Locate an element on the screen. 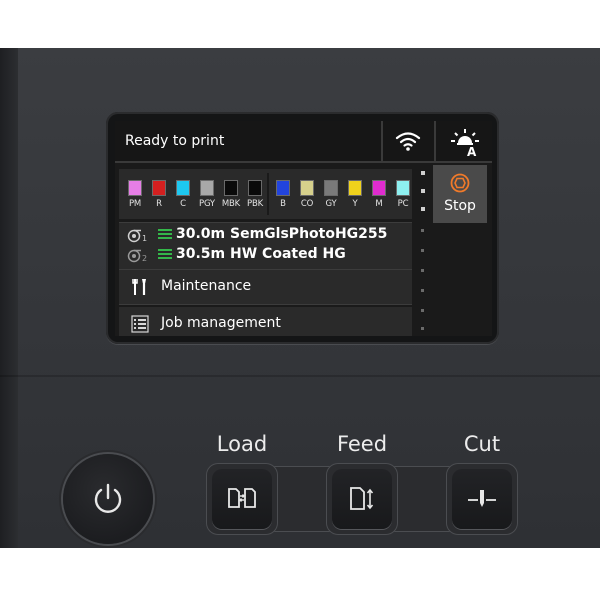 The height and width of the screenshot is (600, 600). ink-c: C is located at coordinates (183, 194).